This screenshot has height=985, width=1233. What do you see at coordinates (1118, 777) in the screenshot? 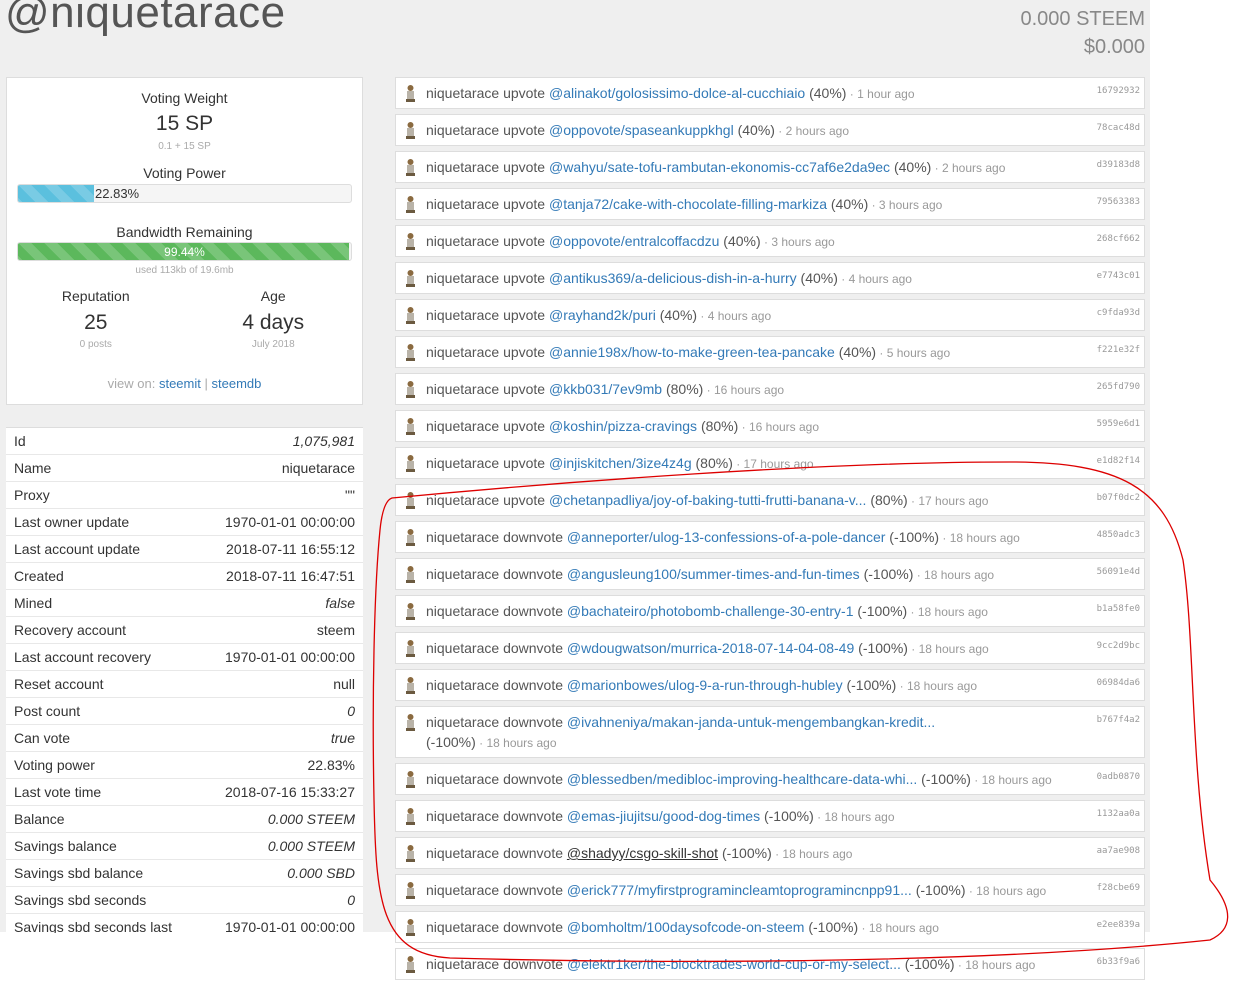
I see `transaction-id: 0adb0870` at bounding box center [1118, 777].